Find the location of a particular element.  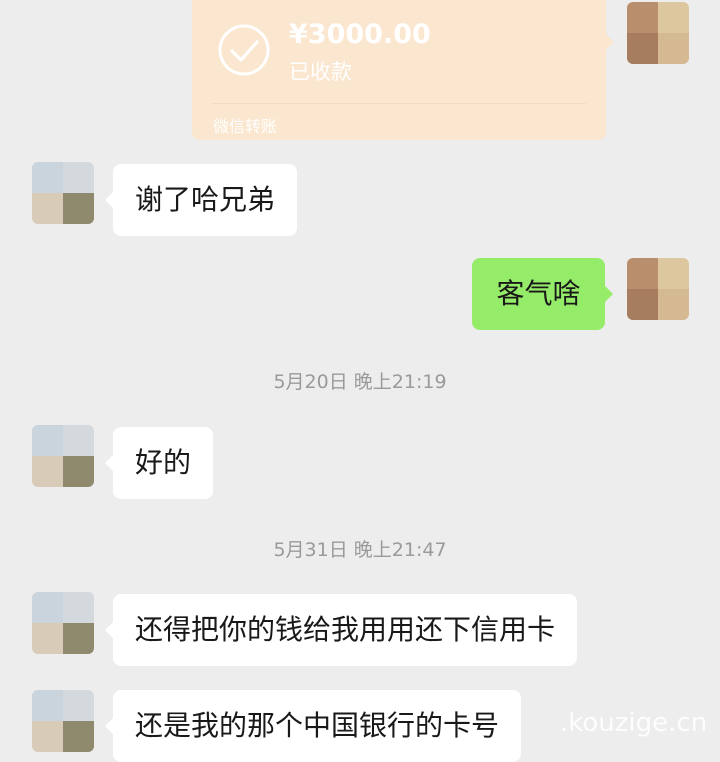

transfer-card: ¥3000.00 已收款 微信转账 is located at coordinates (403, 70).